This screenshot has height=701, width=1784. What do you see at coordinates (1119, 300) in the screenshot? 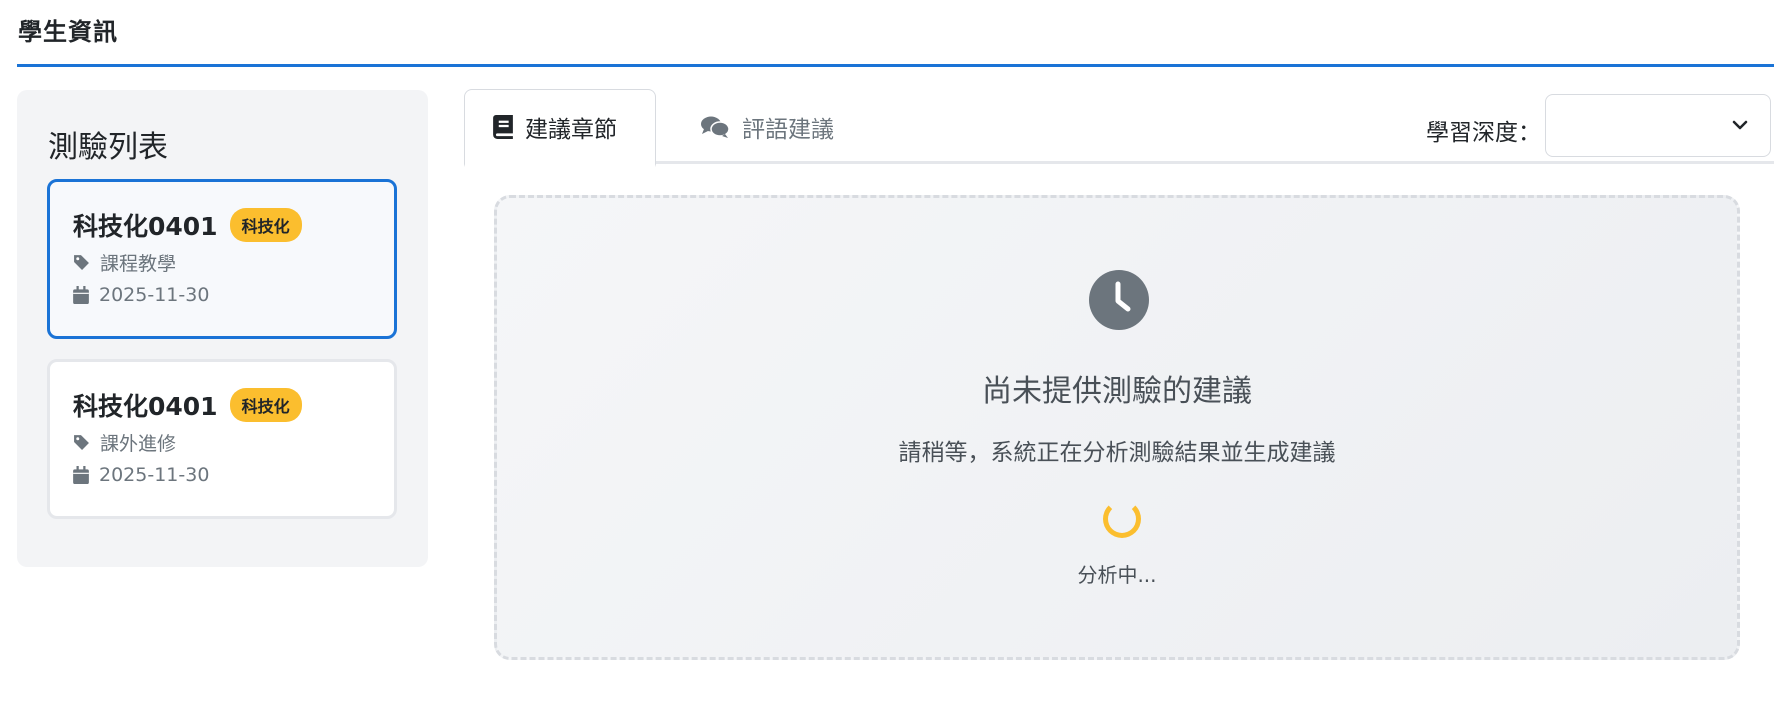
I see `clock-icon` at bounding box center [1119, 300].